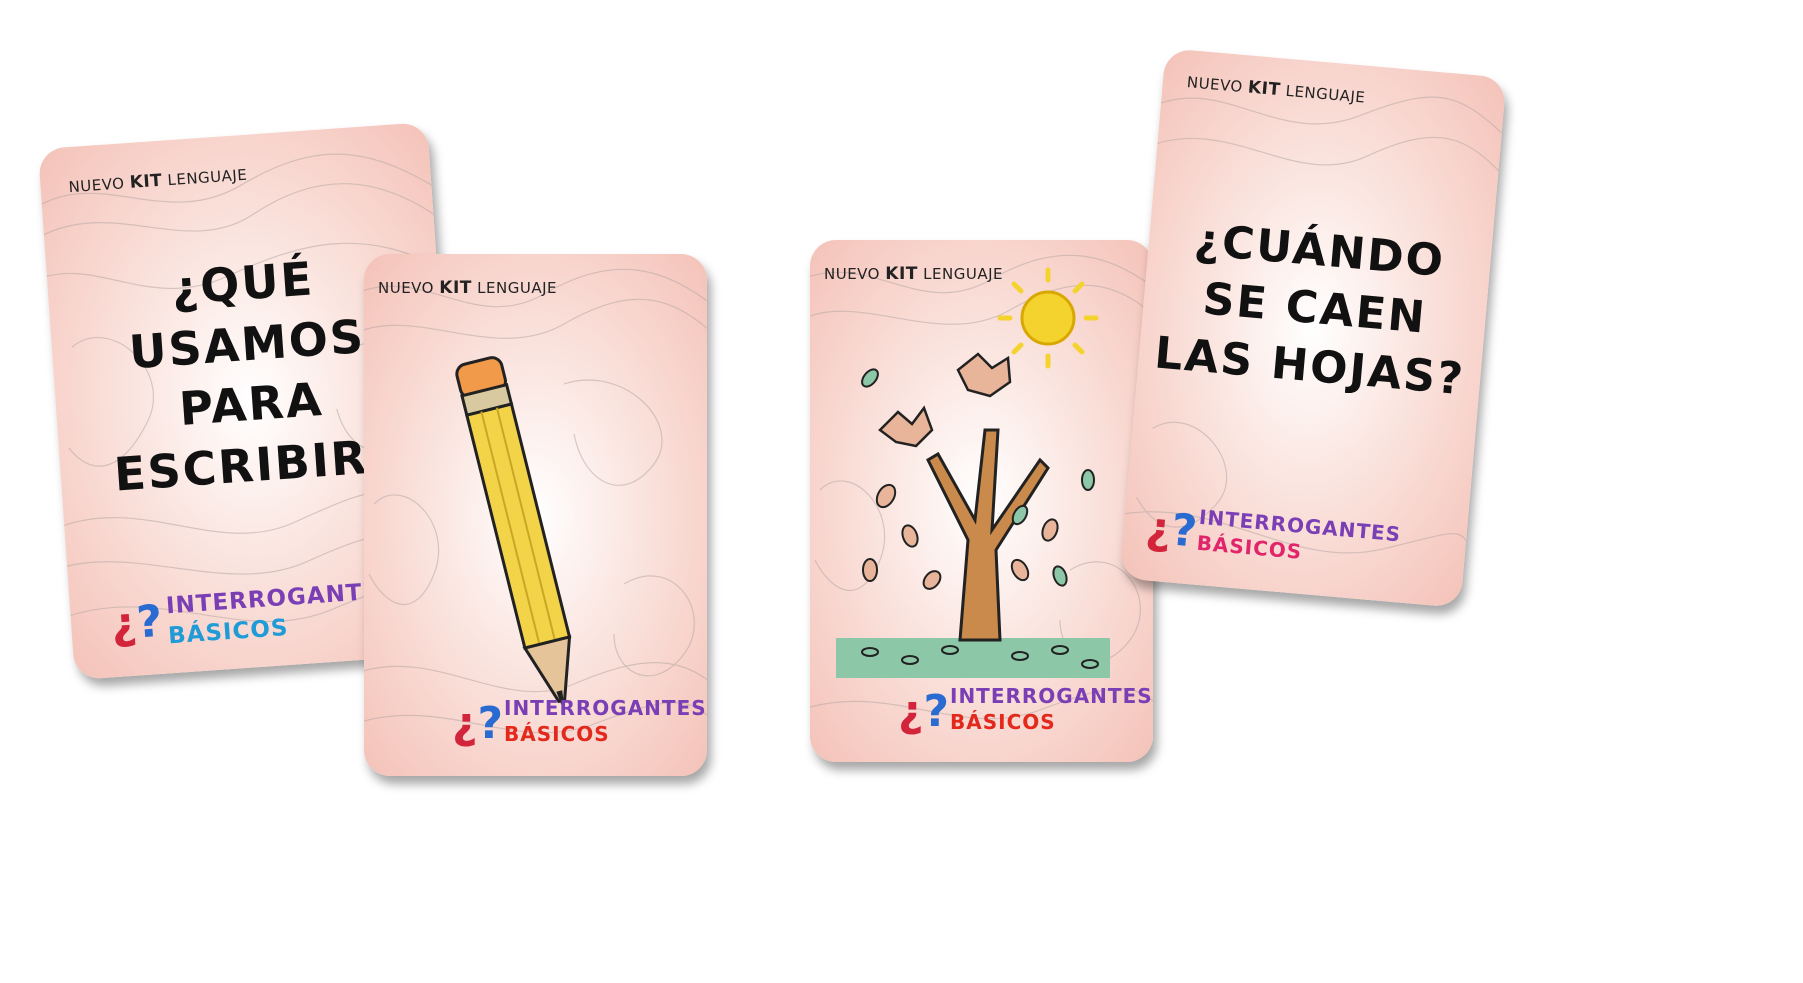  What do you see at coordinates (1315, 308) in the screenshot?
I see `question-text: ¿CUÁNDO SE CAEN LAS HOJAS?` at bounding box center [1315, 308].